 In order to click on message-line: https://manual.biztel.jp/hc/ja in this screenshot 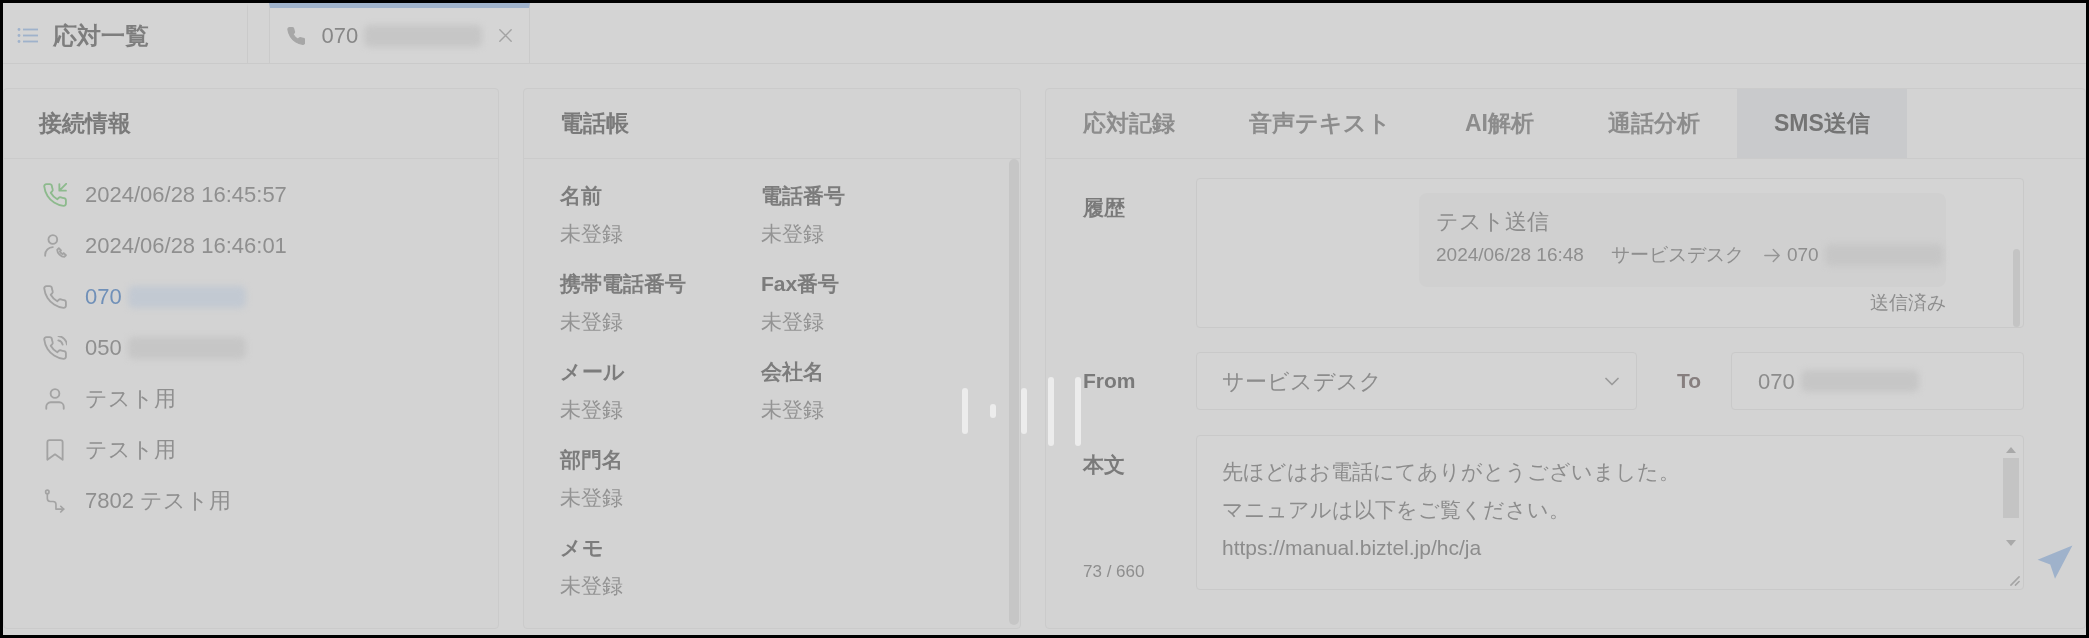, I will do `click(1352, 548)`.